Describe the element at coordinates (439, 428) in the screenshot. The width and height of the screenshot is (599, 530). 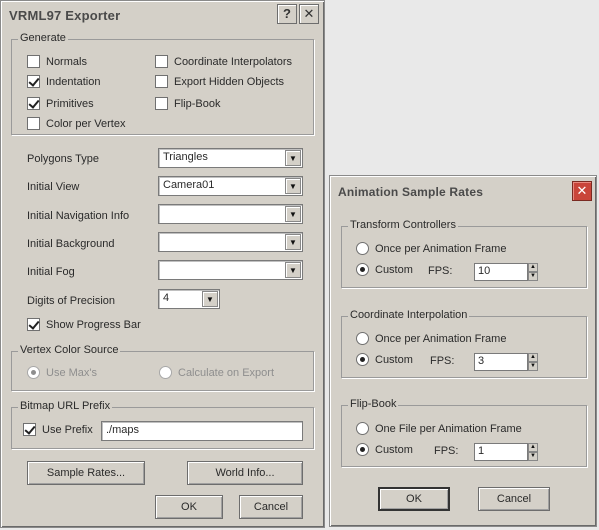
I see `flipbook-once-option: One File per Animation Frame` at that location.